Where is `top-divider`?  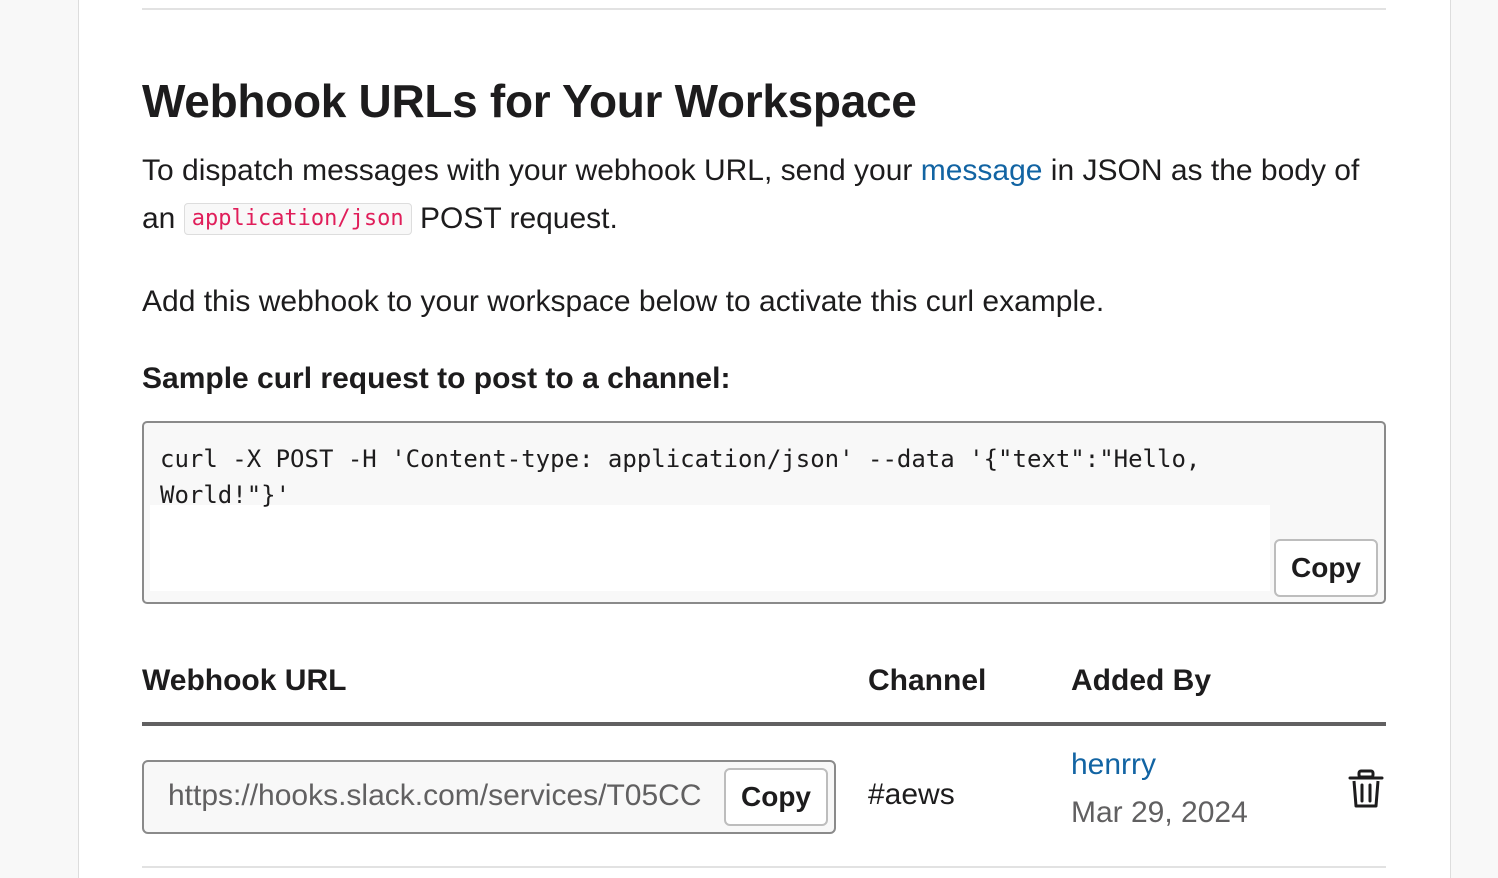 top-divider is located at coordinates (764, 9).